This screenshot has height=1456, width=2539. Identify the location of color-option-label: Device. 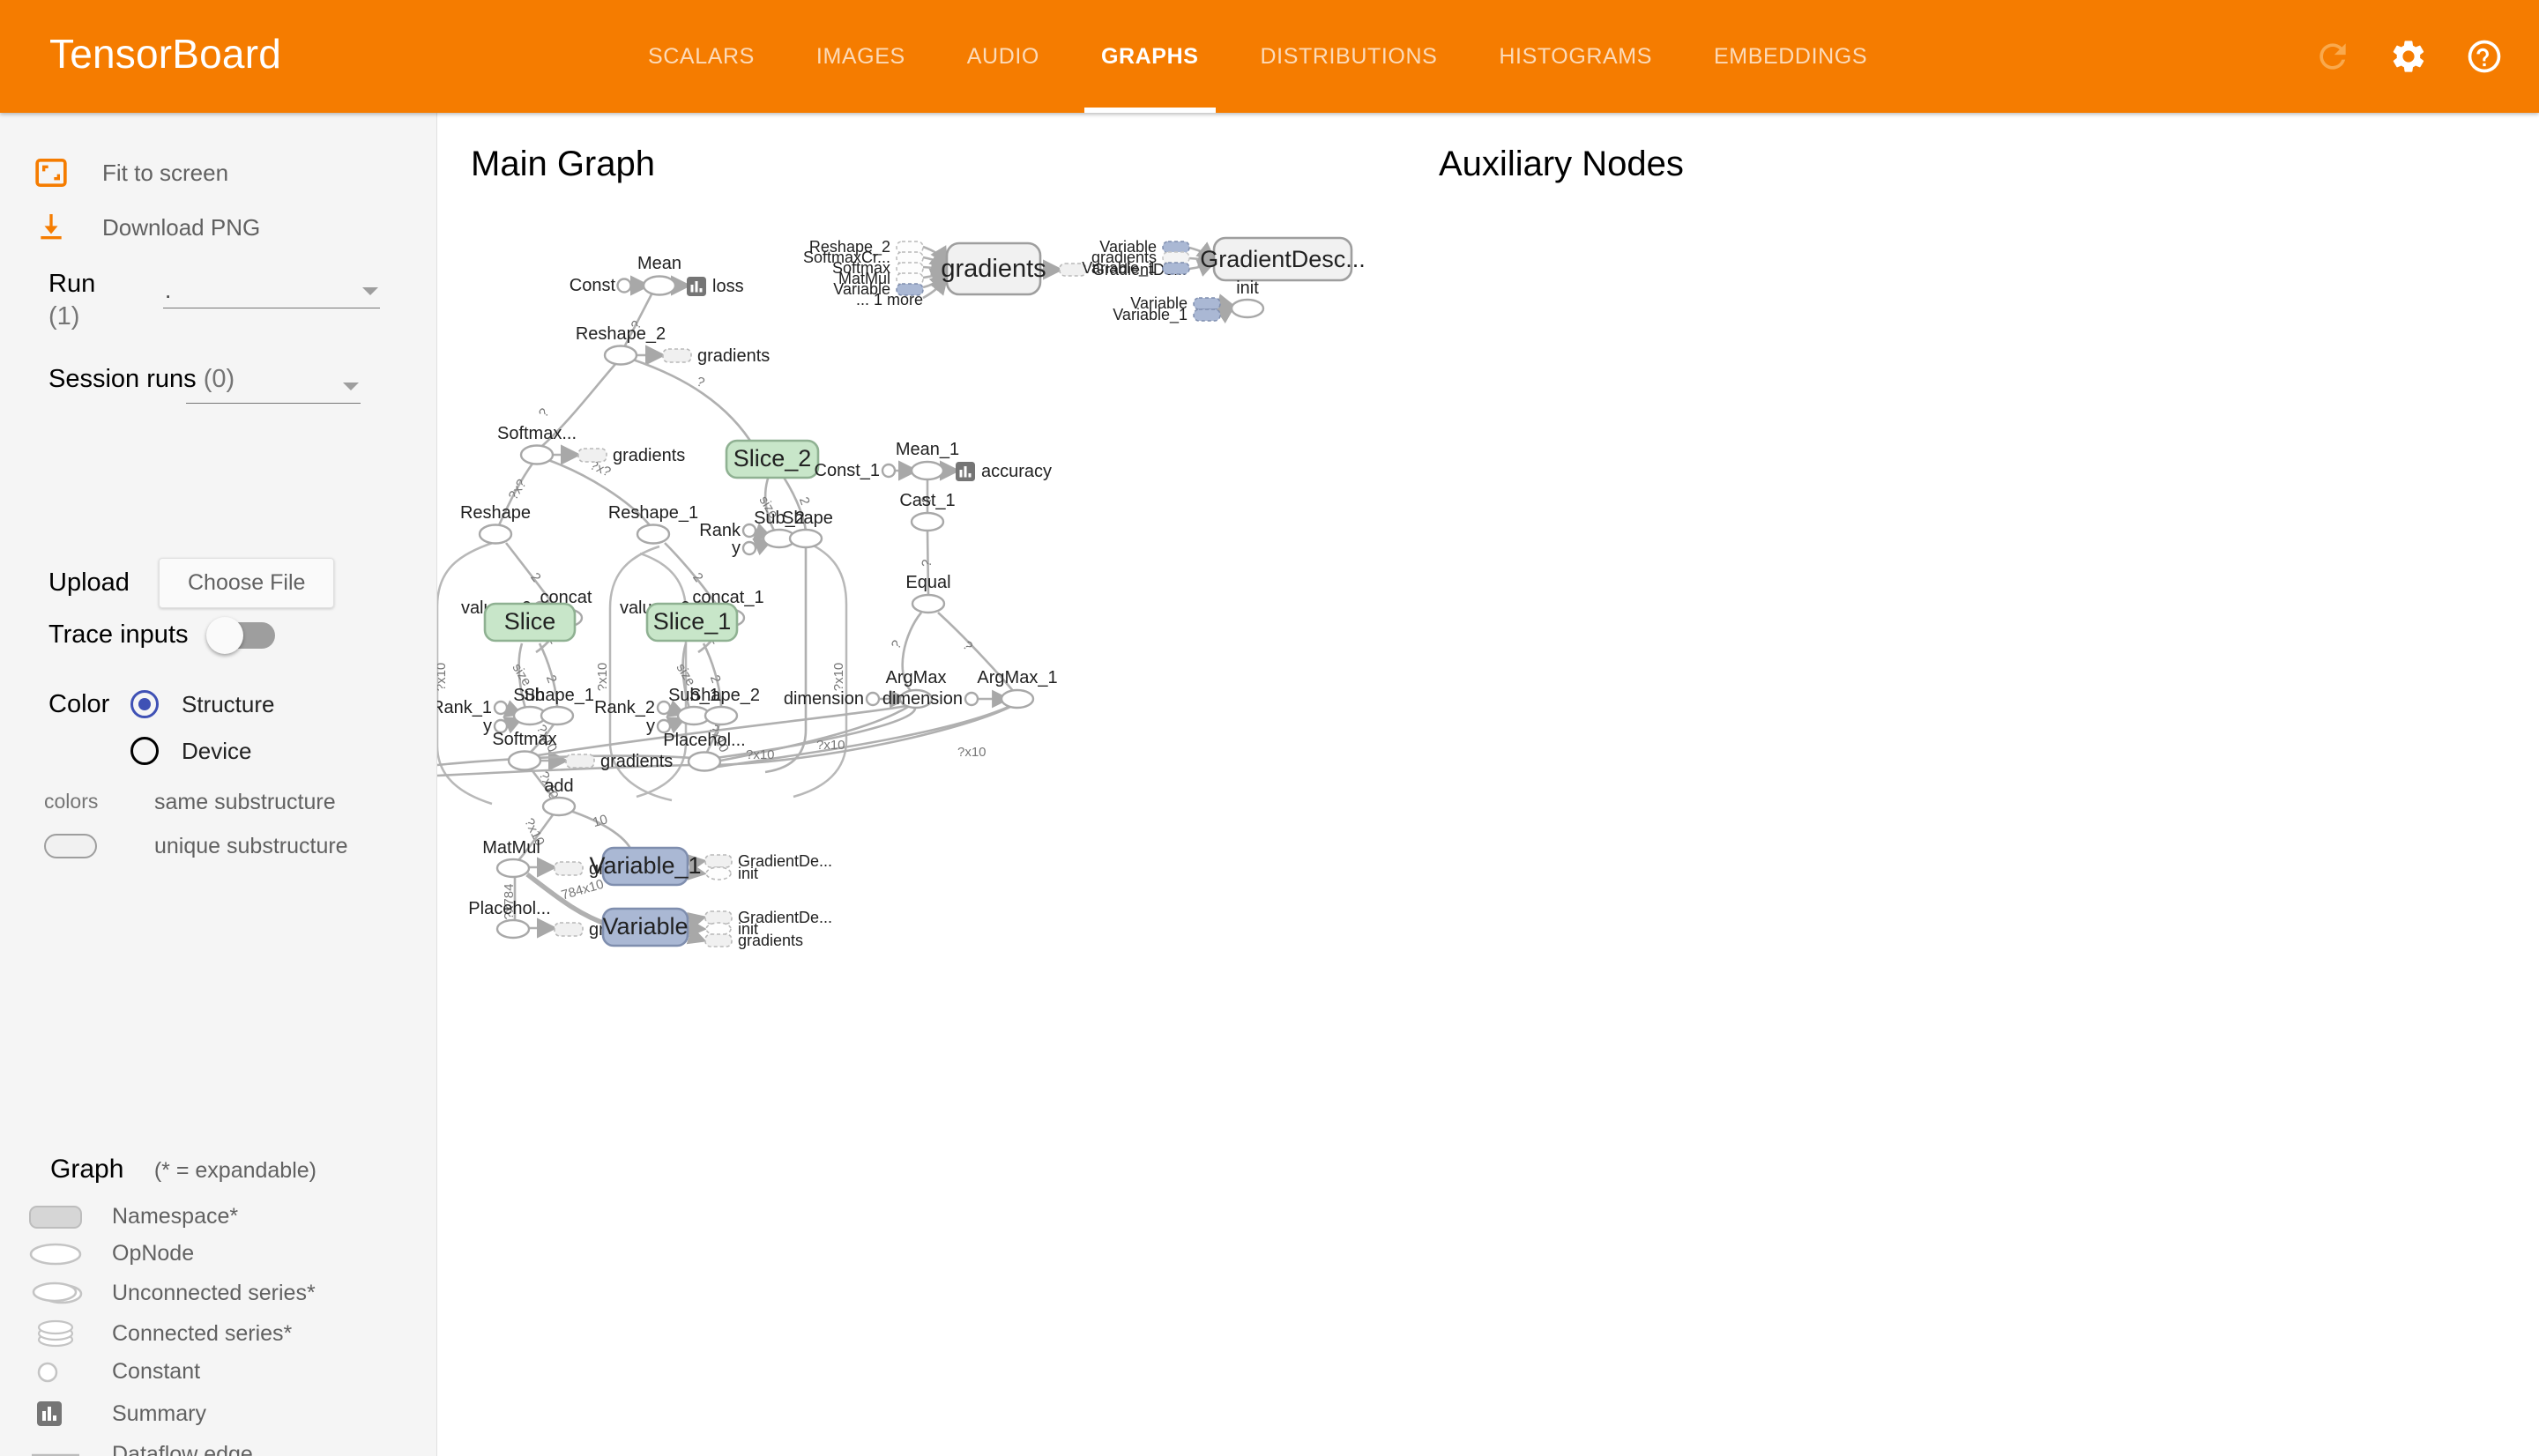
(217, 750).